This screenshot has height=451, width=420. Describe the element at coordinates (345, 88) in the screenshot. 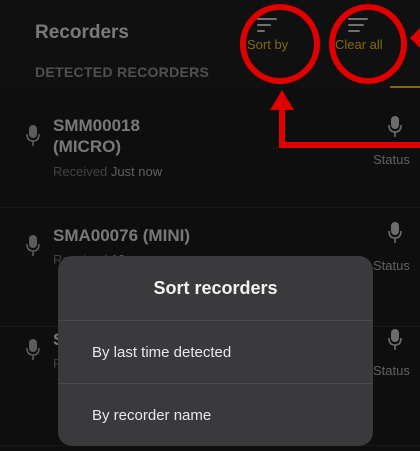

I see `annotation-arrows` at that location.